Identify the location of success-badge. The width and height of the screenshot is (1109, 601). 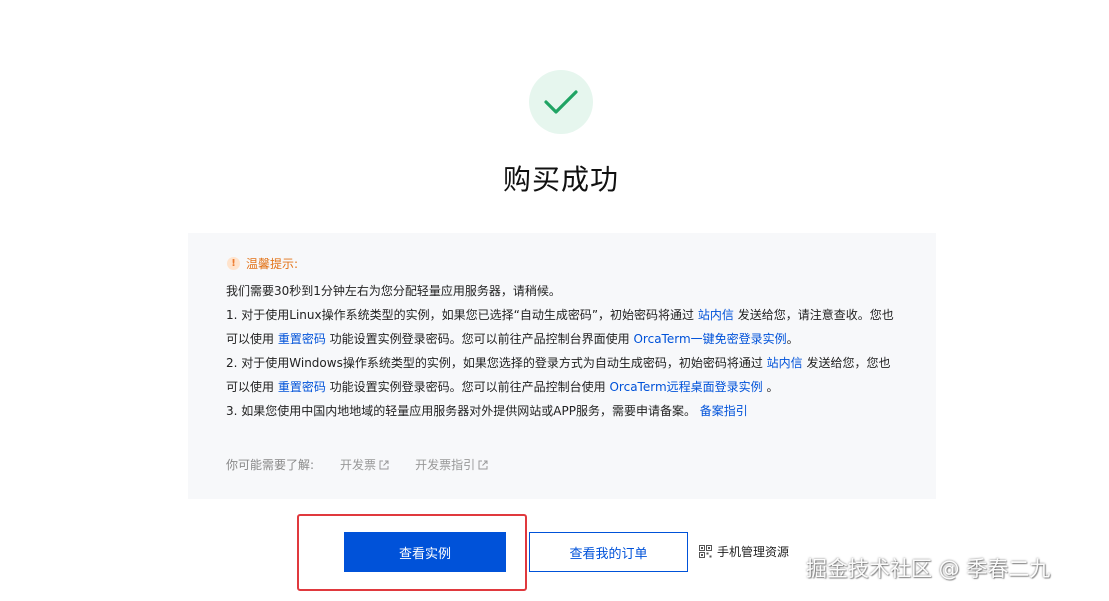
(561, 102).